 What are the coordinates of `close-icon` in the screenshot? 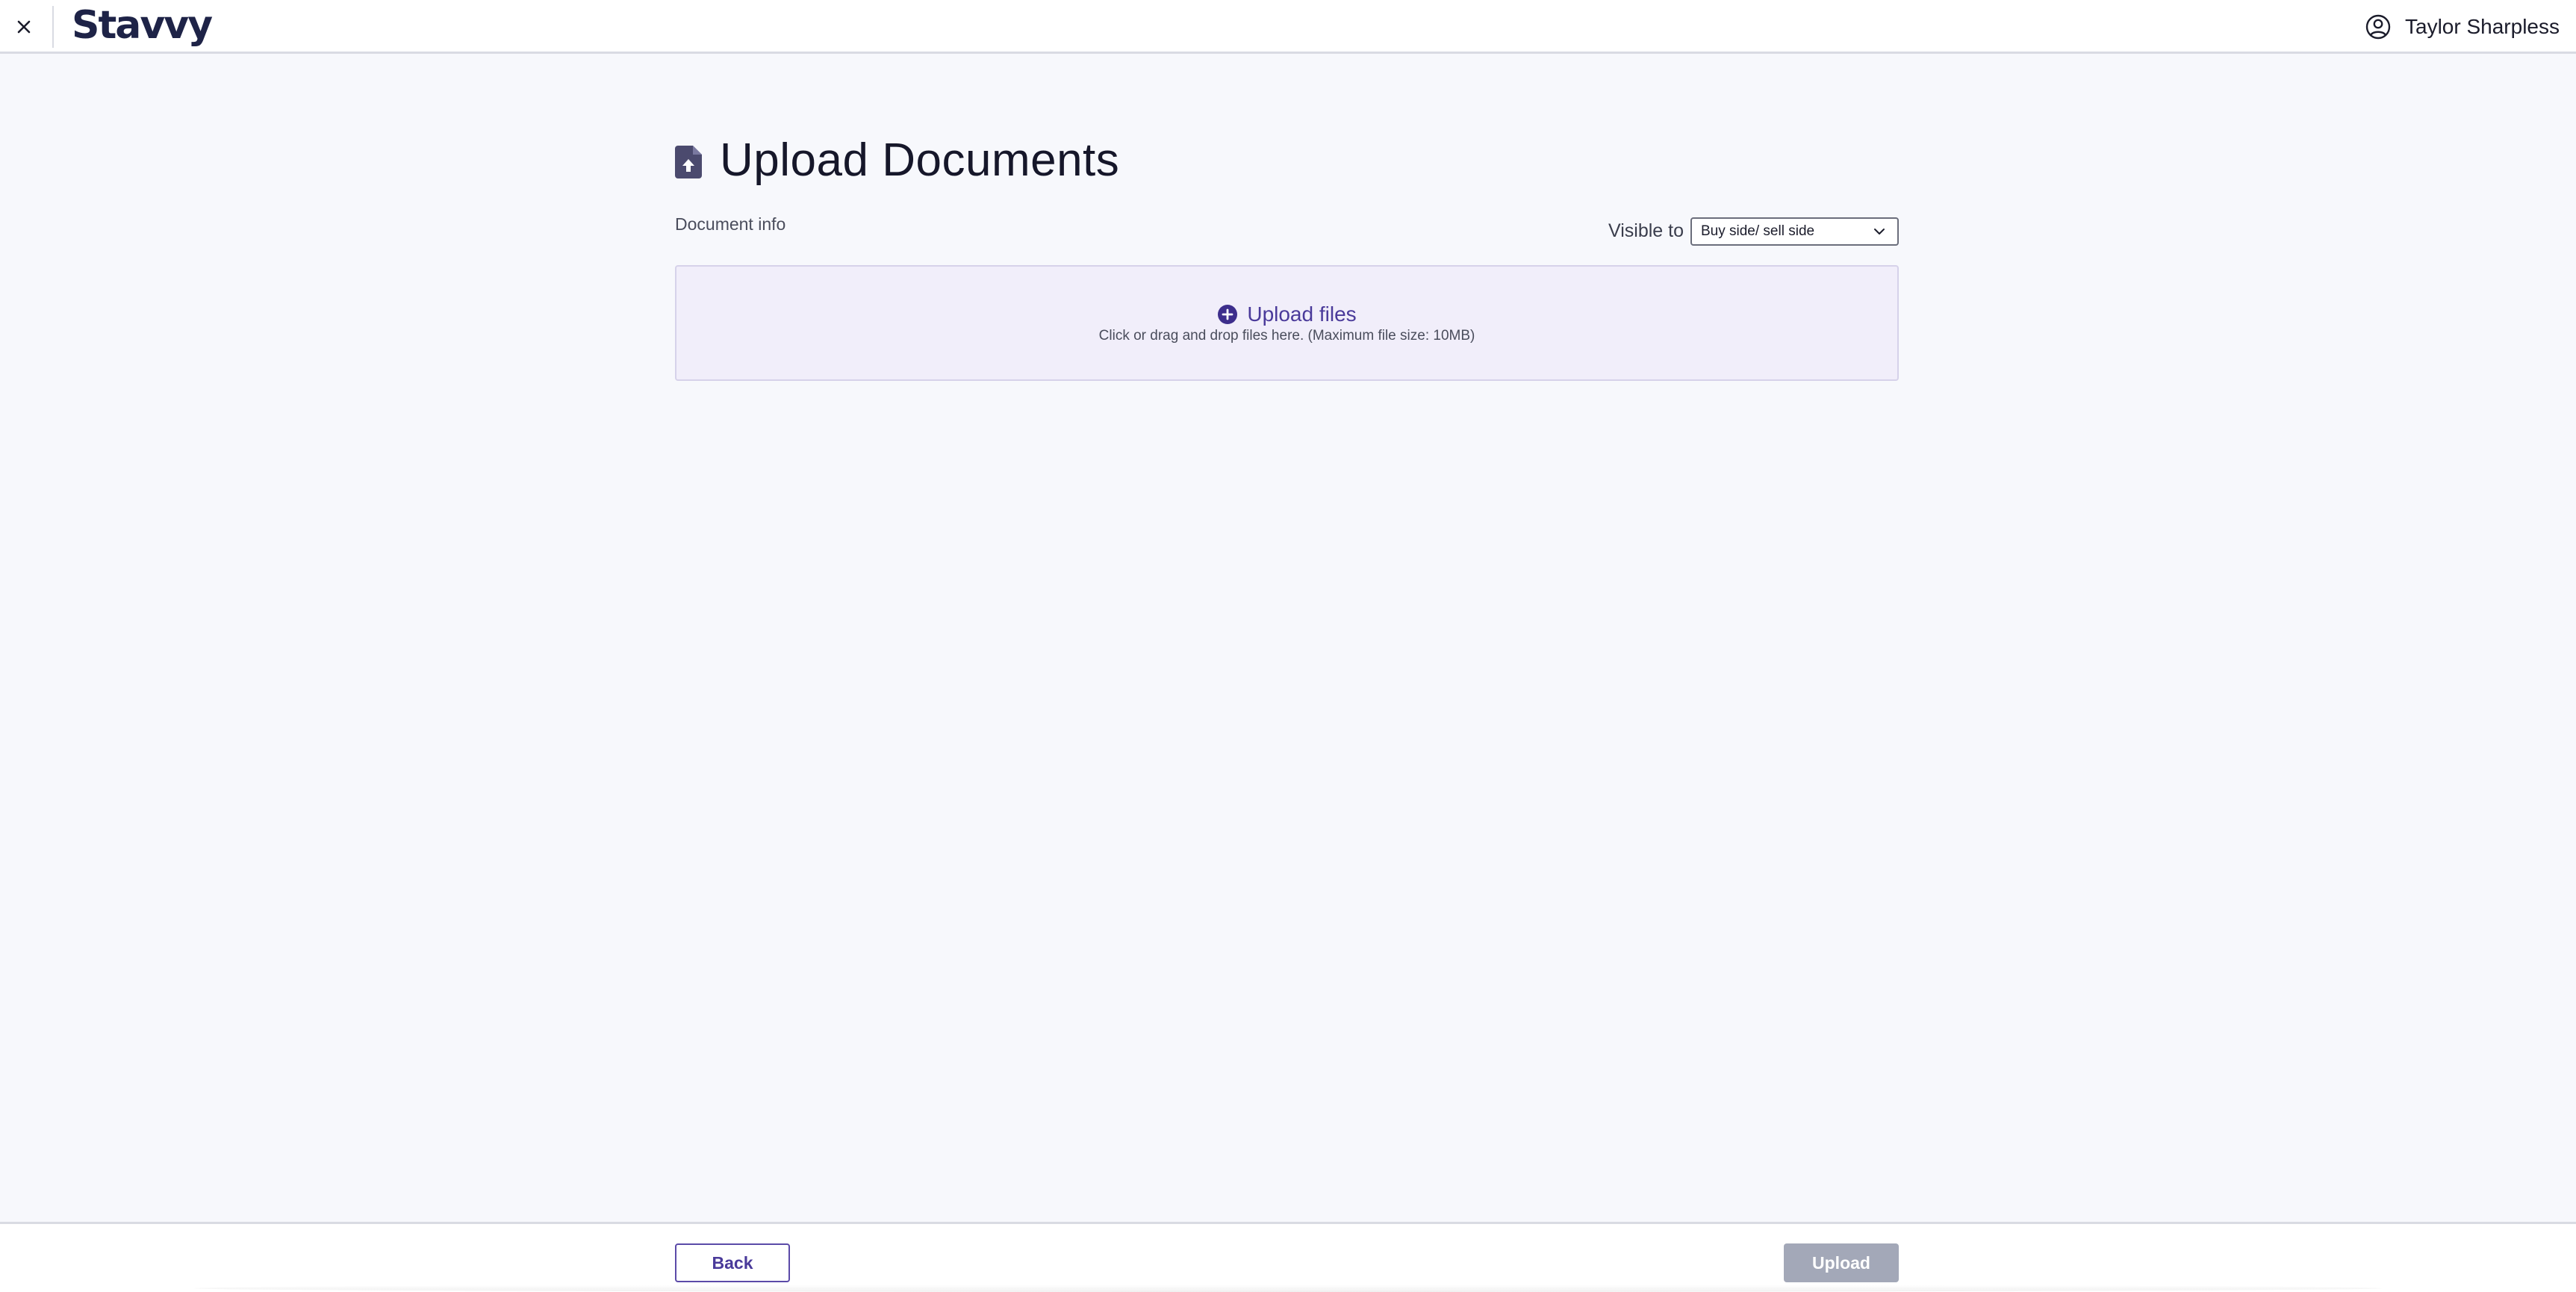 It's located at (24, 27).